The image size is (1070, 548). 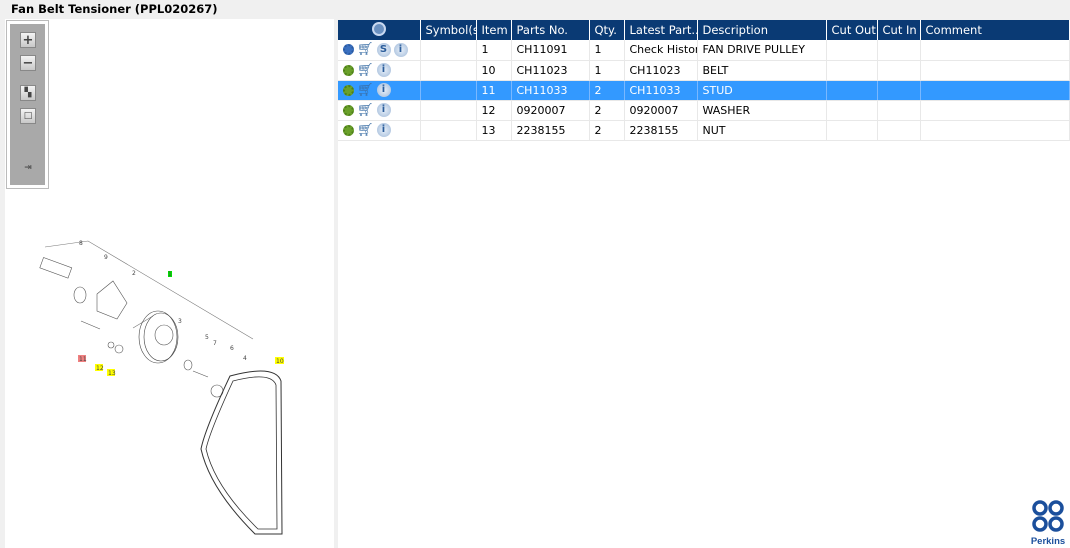 I want to click on column-cut-out: Cut Out, so click(x=852, y=30).